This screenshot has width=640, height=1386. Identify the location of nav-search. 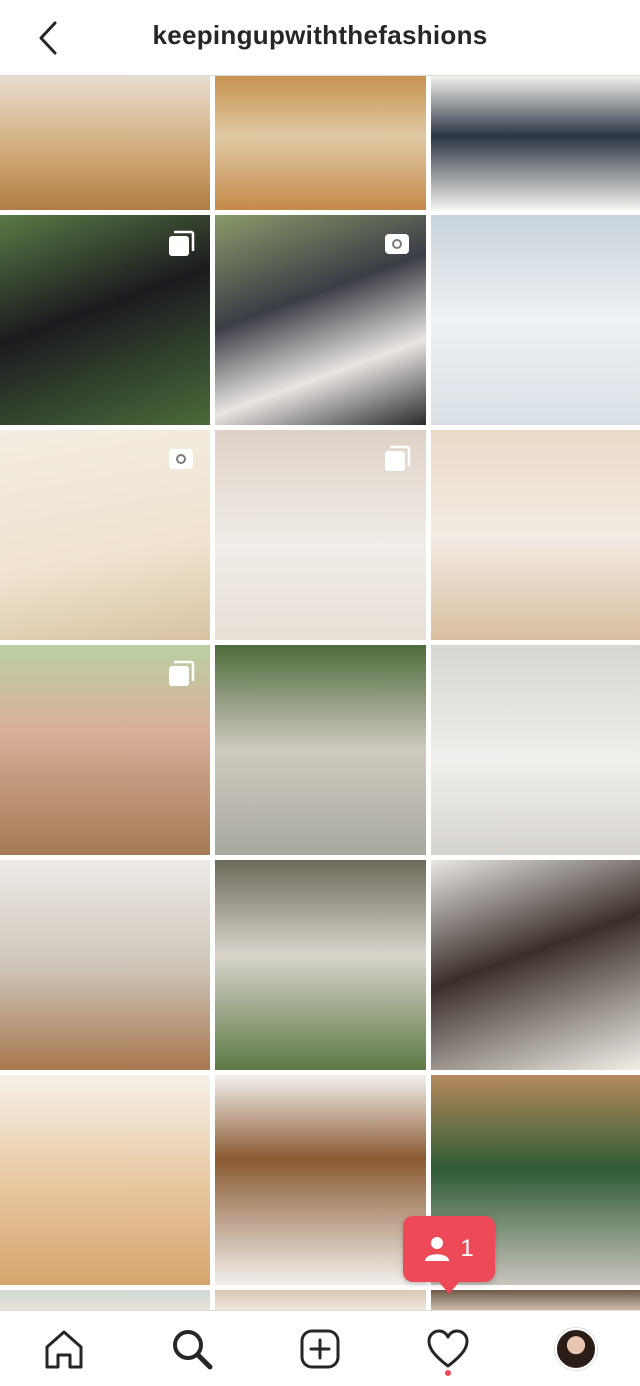
(192, 1349).